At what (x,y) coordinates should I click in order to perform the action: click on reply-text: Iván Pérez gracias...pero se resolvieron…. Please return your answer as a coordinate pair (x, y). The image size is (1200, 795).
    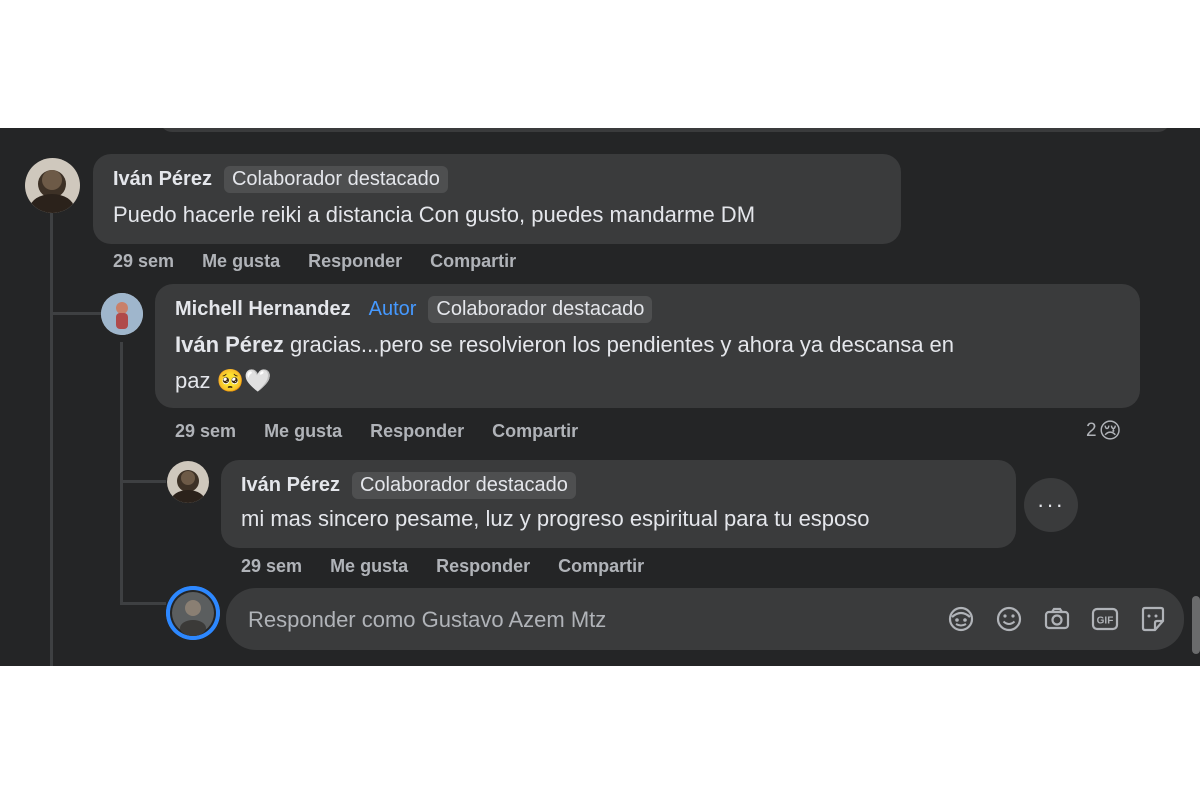
    Looking at the image, I should click on (564, 345).